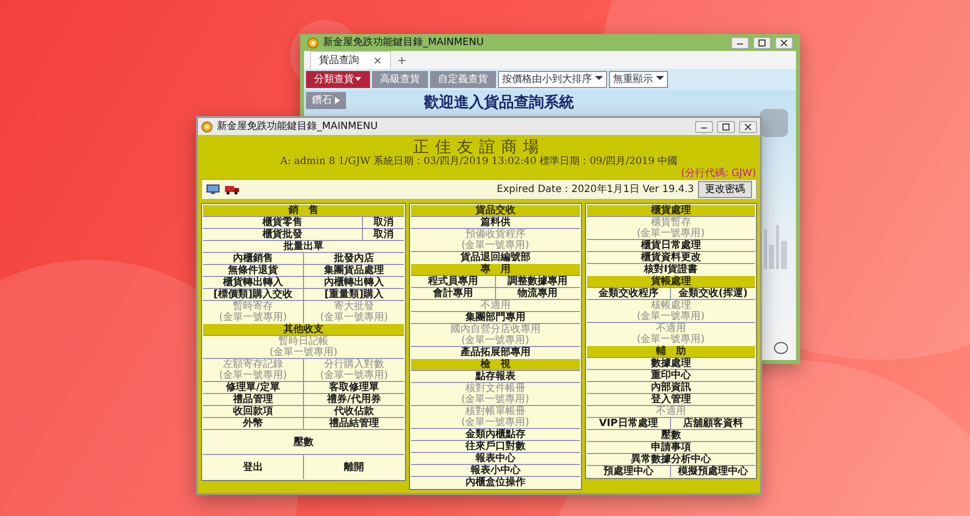 This screenshot has width=970, height=516. I want to click on section-header: 銷 售, so click(303, 210).